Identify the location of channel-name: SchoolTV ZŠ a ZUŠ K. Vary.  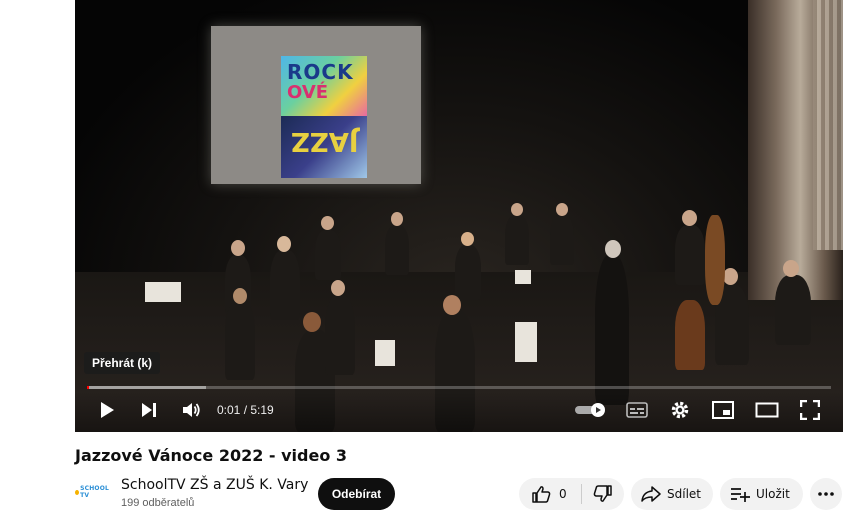
(214, 485).